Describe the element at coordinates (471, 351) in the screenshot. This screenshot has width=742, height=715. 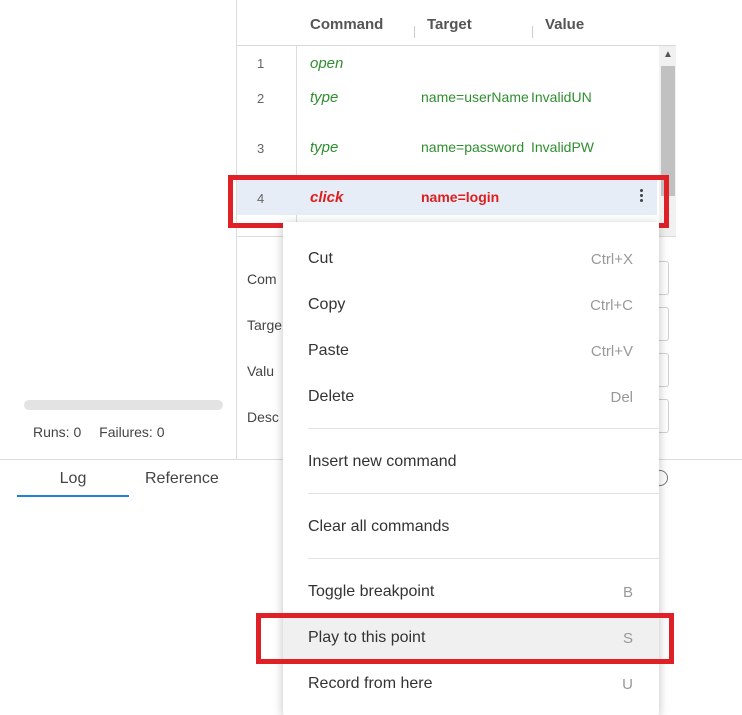
I see `menu-item-paste: Paste Ctrl+V` at that location.